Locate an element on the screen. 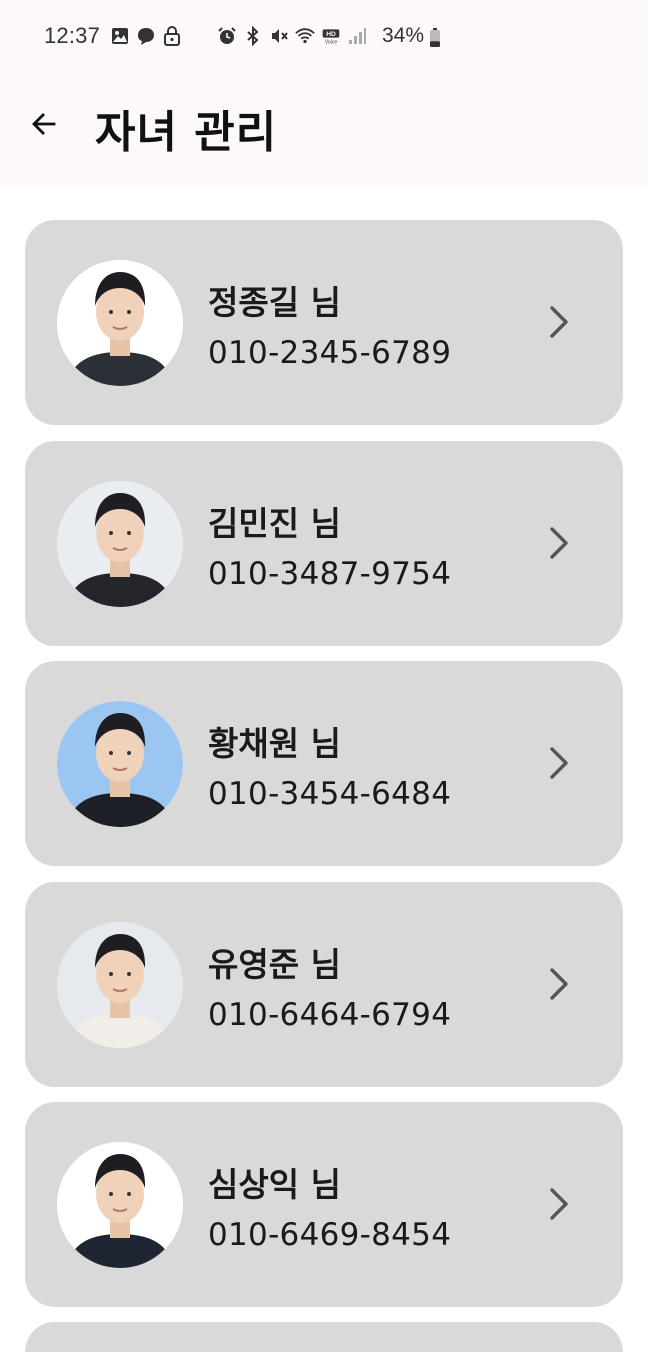 Image resolution: width=648 pixels, height=1368 pixels. chat-bubble-icon is located at coordinates (146, 36).